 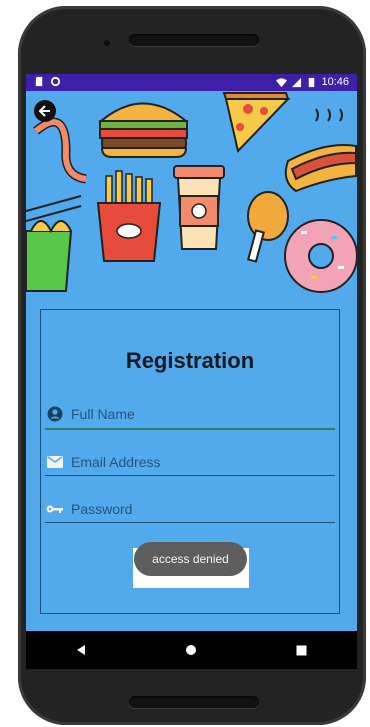 I want to click on noodles-icon, so click(x=54, y=243).